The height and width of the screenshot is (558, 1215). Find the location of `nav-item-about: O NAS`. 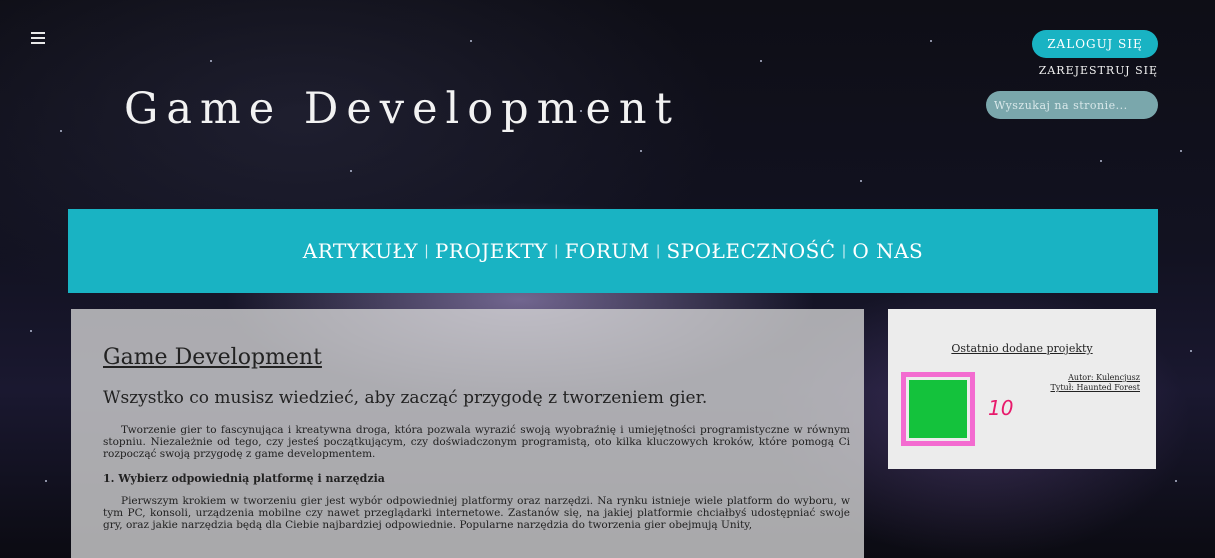

nav-item-about: O NAS is located at coordinates (887, 251).